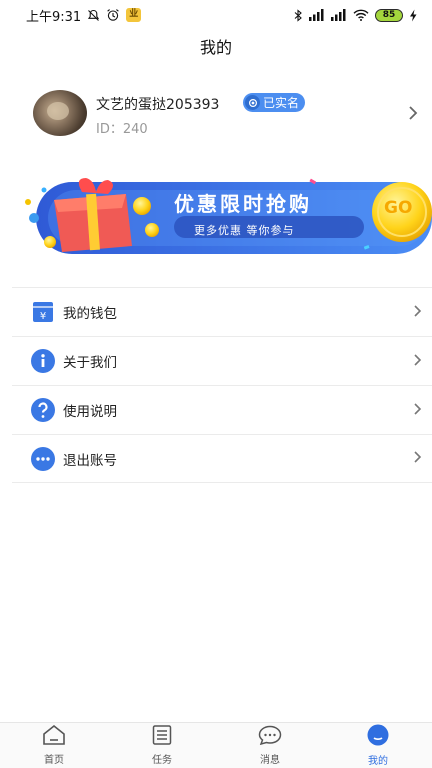 The height and width of the screenshot is (768, 432). I want to click on status-left: 上午9:31 业, so click(84, 15).